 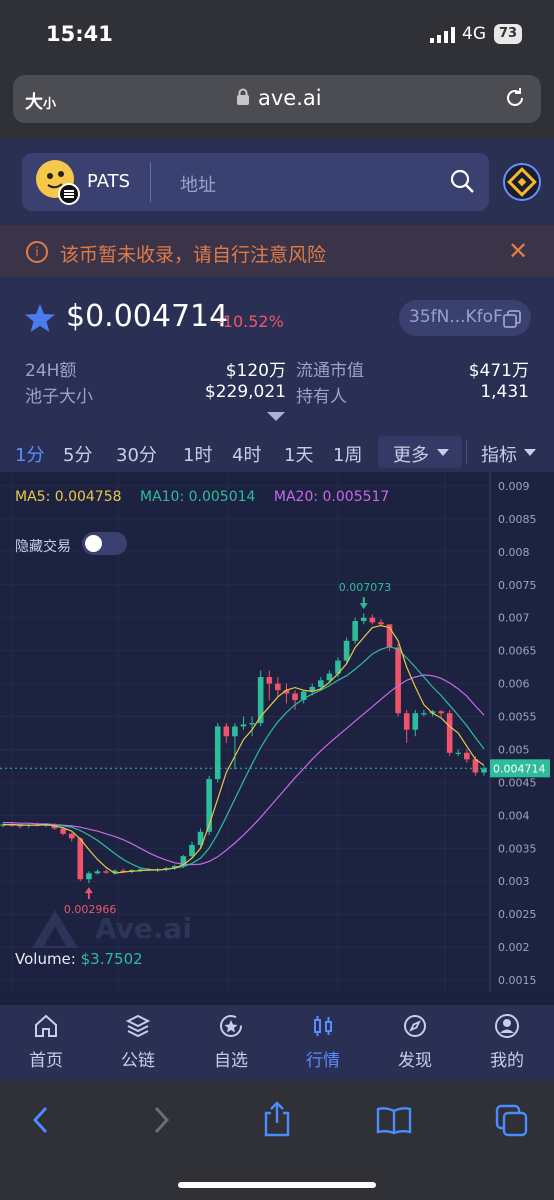 What do you see at coordinates (415, 1061) in the screenshot?
I see `nav-label: 发现` at bounding box center [415, 1061].